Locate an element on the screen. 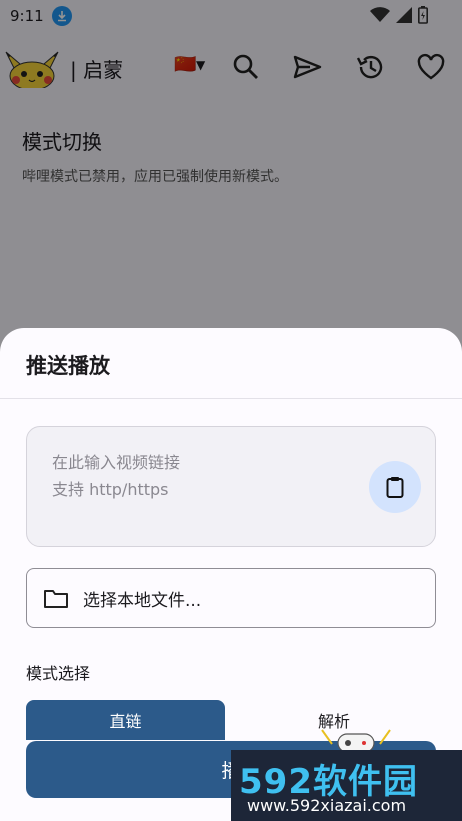 This screenshot has width=462, height=821. clipboard-icon is located at coordinates (395, 487).